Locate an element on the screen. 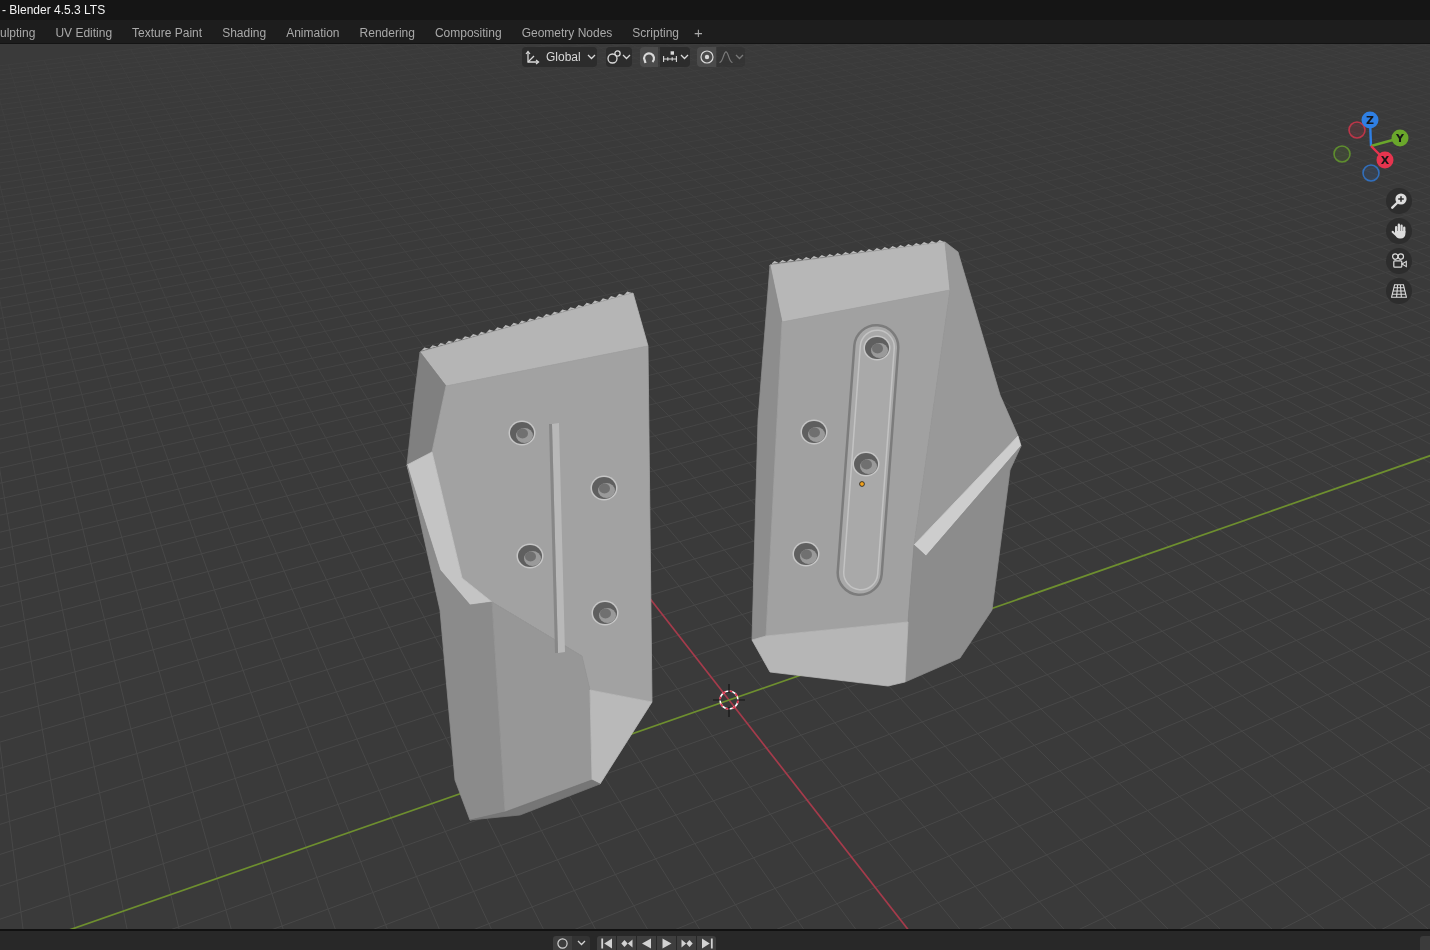  grid-icon is located at coordinates (1399, 291).